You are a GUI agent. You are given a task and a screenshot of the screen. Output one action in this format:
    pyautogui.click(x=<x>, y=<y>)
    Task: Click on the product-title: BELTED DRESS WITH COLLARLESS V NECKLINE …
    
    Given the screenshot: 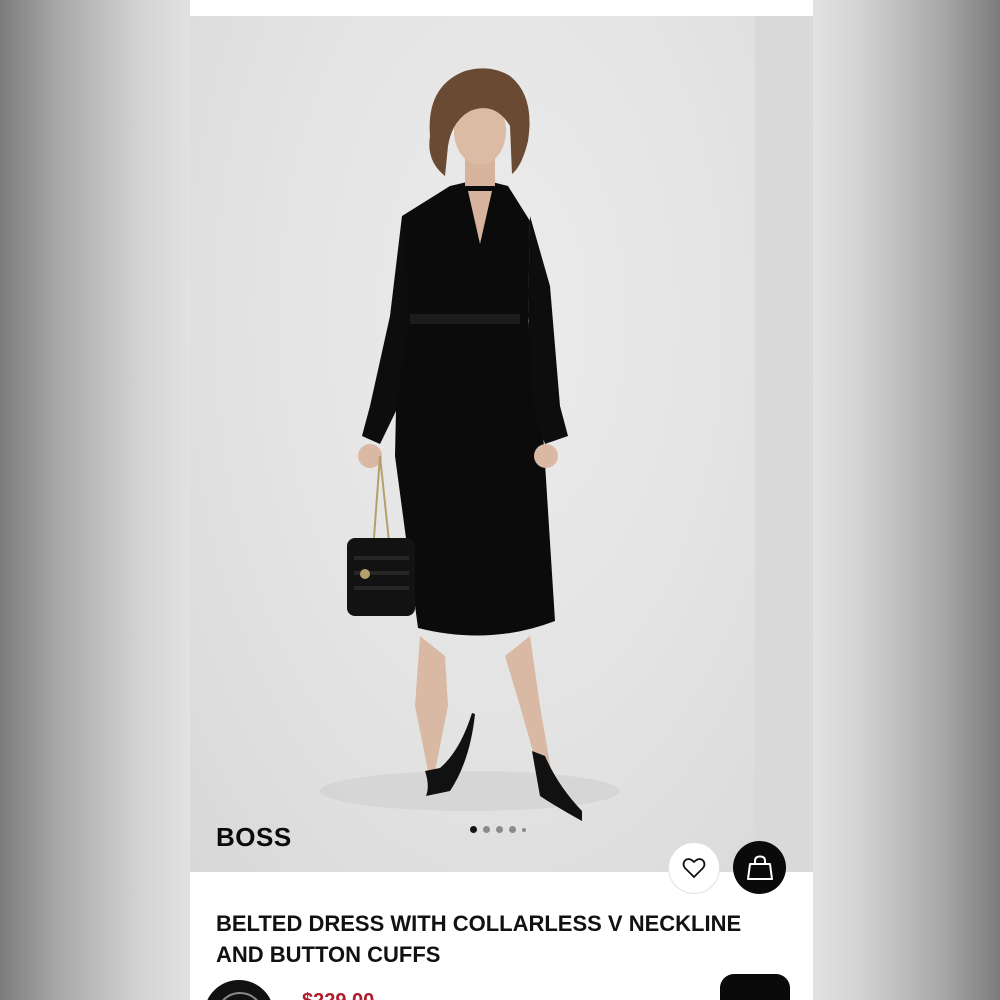 What is the action you would take?
    pyautogui.click(x=479, y=939)
    